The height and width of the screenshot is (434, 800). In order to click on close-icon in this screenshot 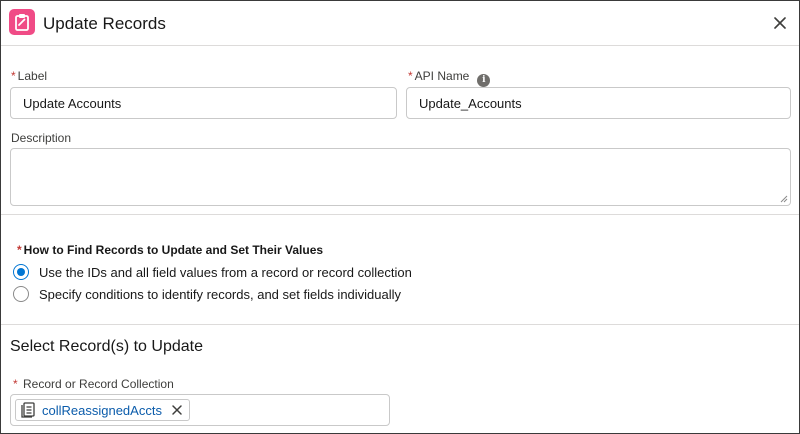, I will do `click(780, 23)`.